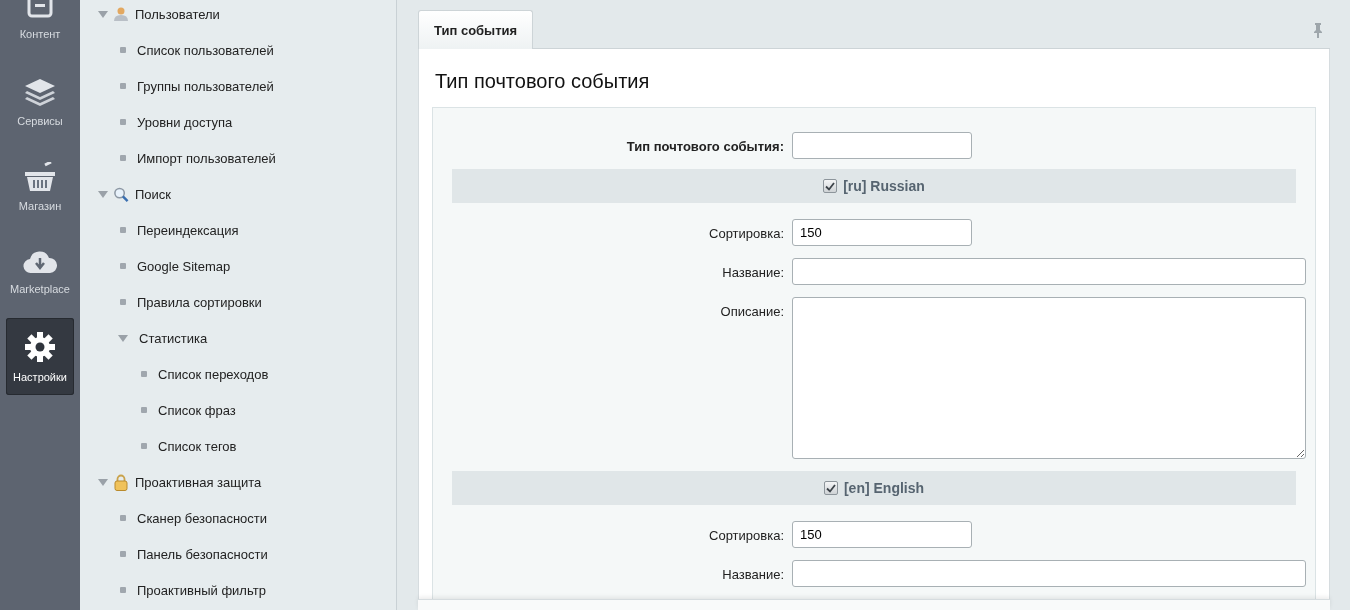 This screenshot has height=610, width=1350. What do you see at coordinates (197, 446) in the screenshot?
I see `menu-item: Список тегов` at bounding box center [197, 446].